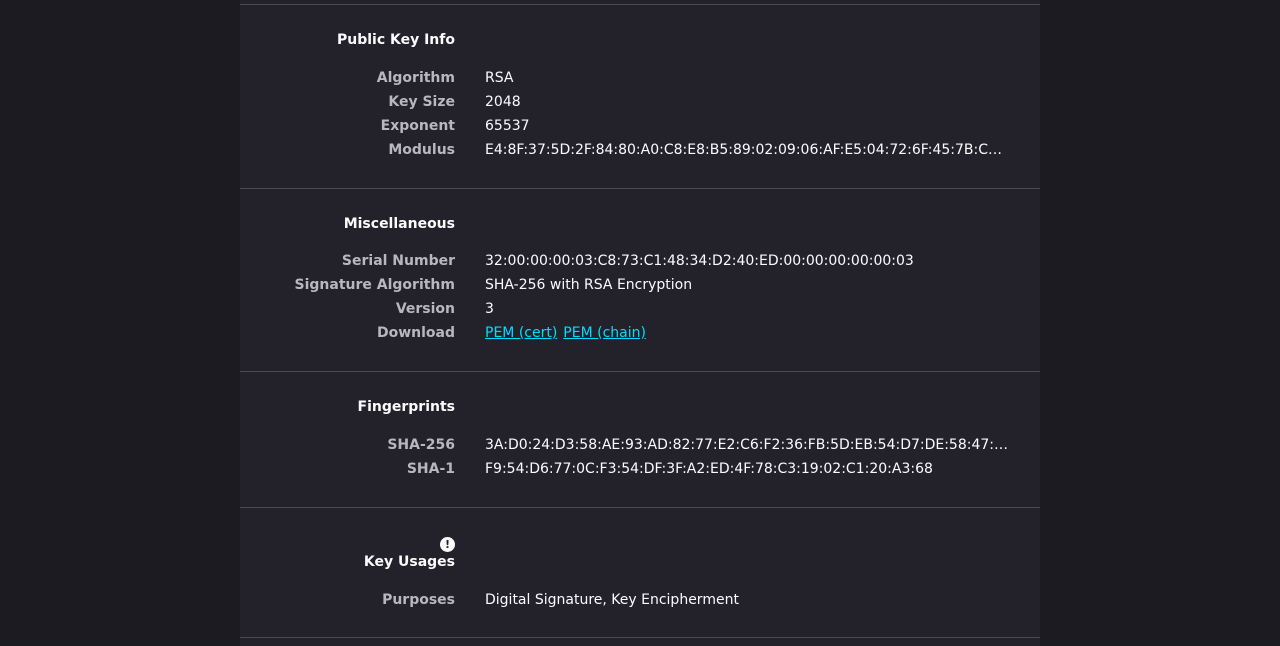  Describe the element at coordinates (640, 102) in the screenshot. I see `row-key-size: Key Size 2048` at that location.